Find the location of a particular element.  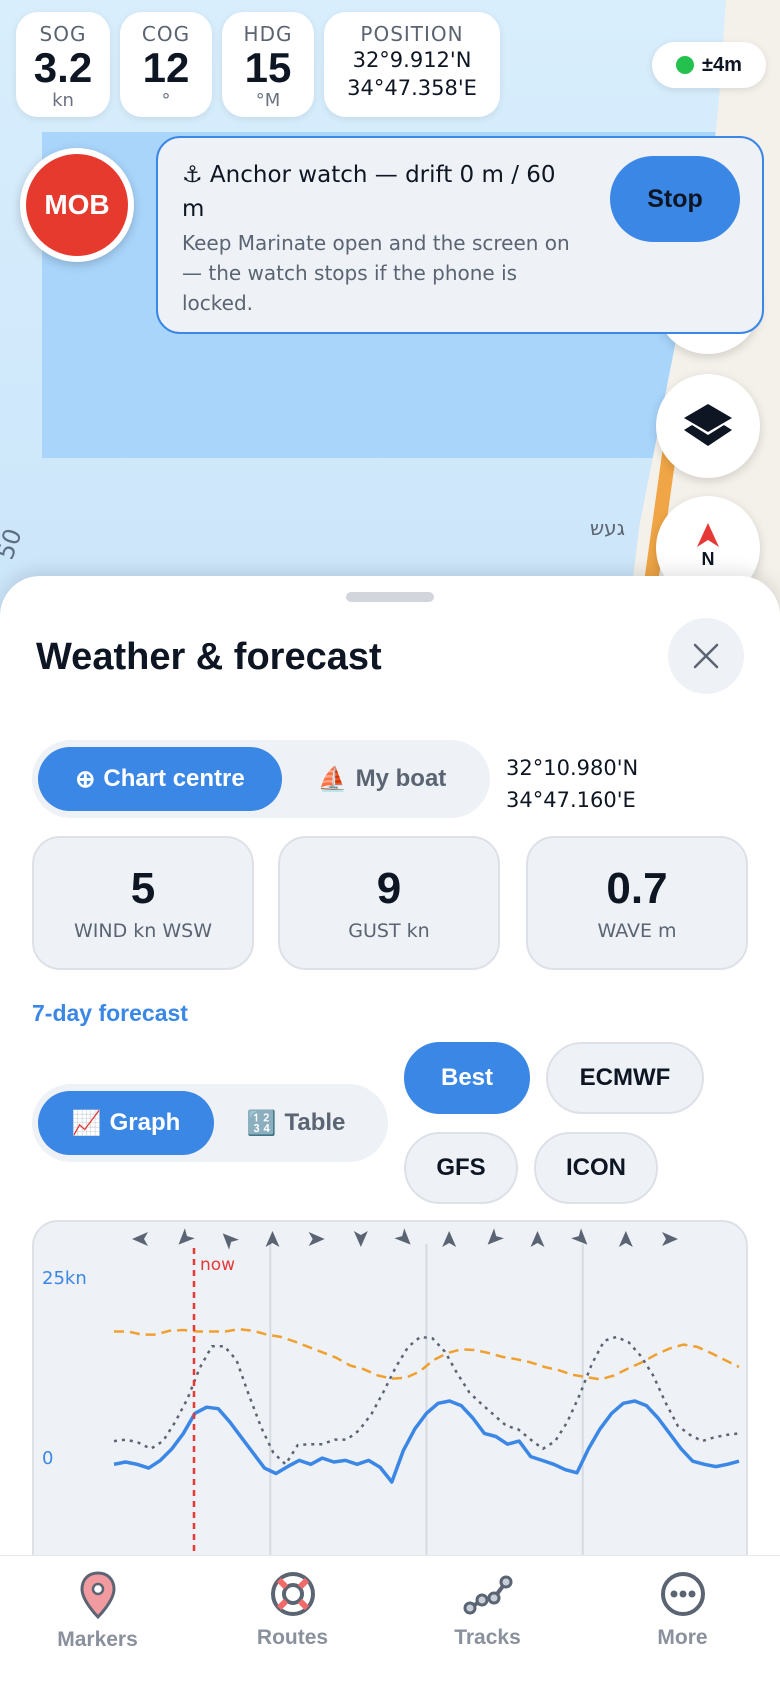

gust-card: 9 GUST kn is located at coordinates (389, 903).